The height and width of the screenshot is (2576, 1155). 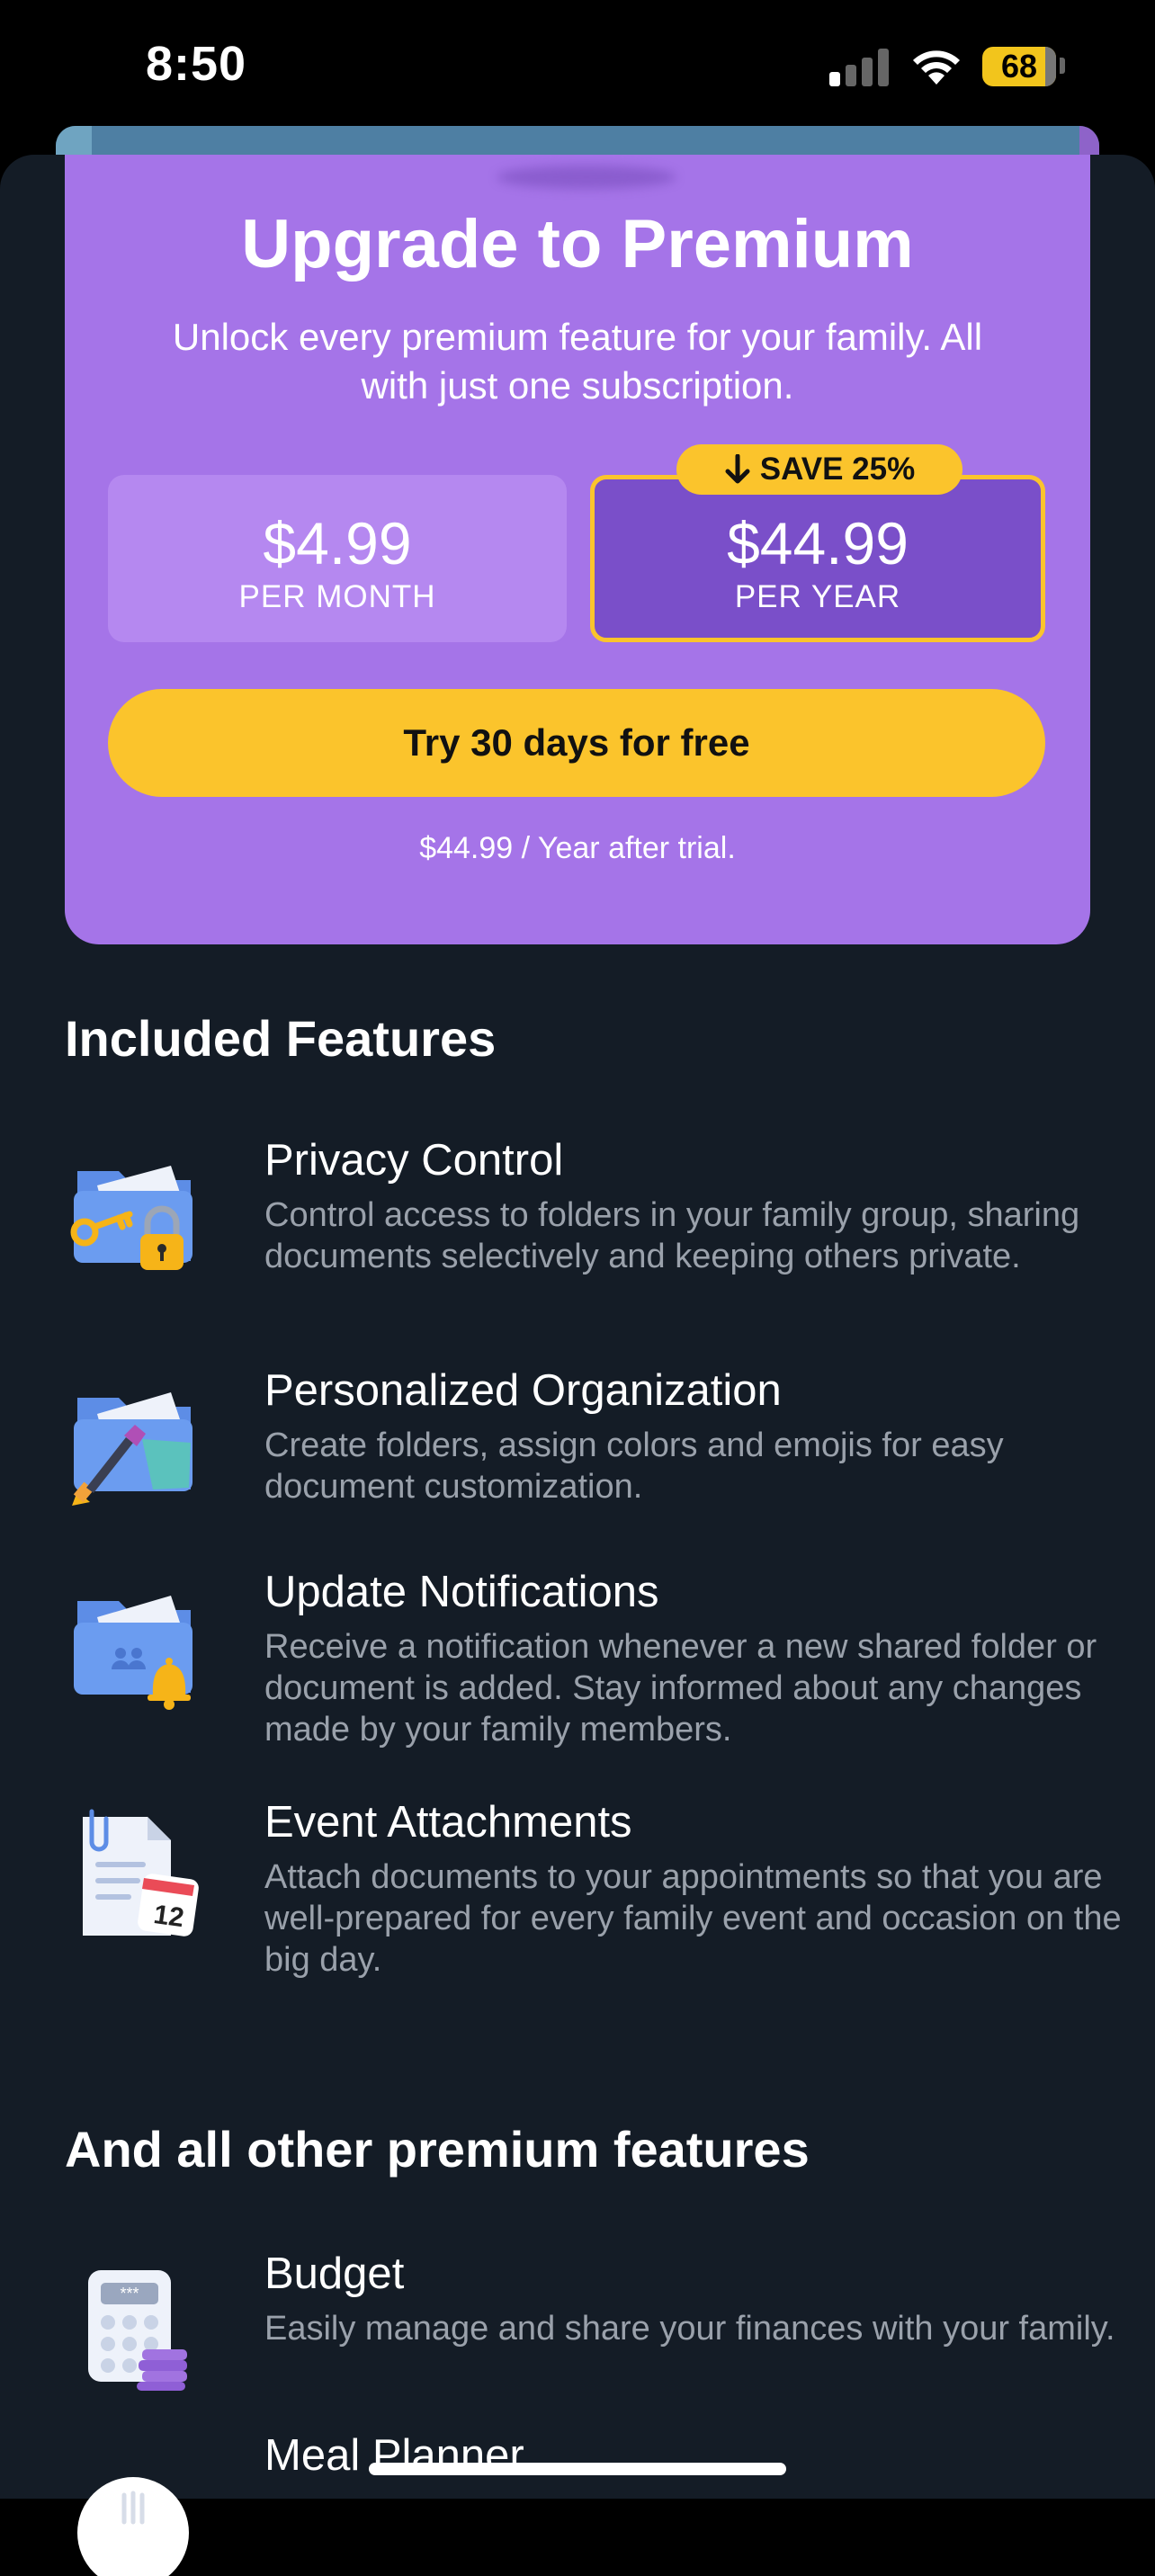 I want to click on plan-period: PER MONTH, so click(x=337, y=596).